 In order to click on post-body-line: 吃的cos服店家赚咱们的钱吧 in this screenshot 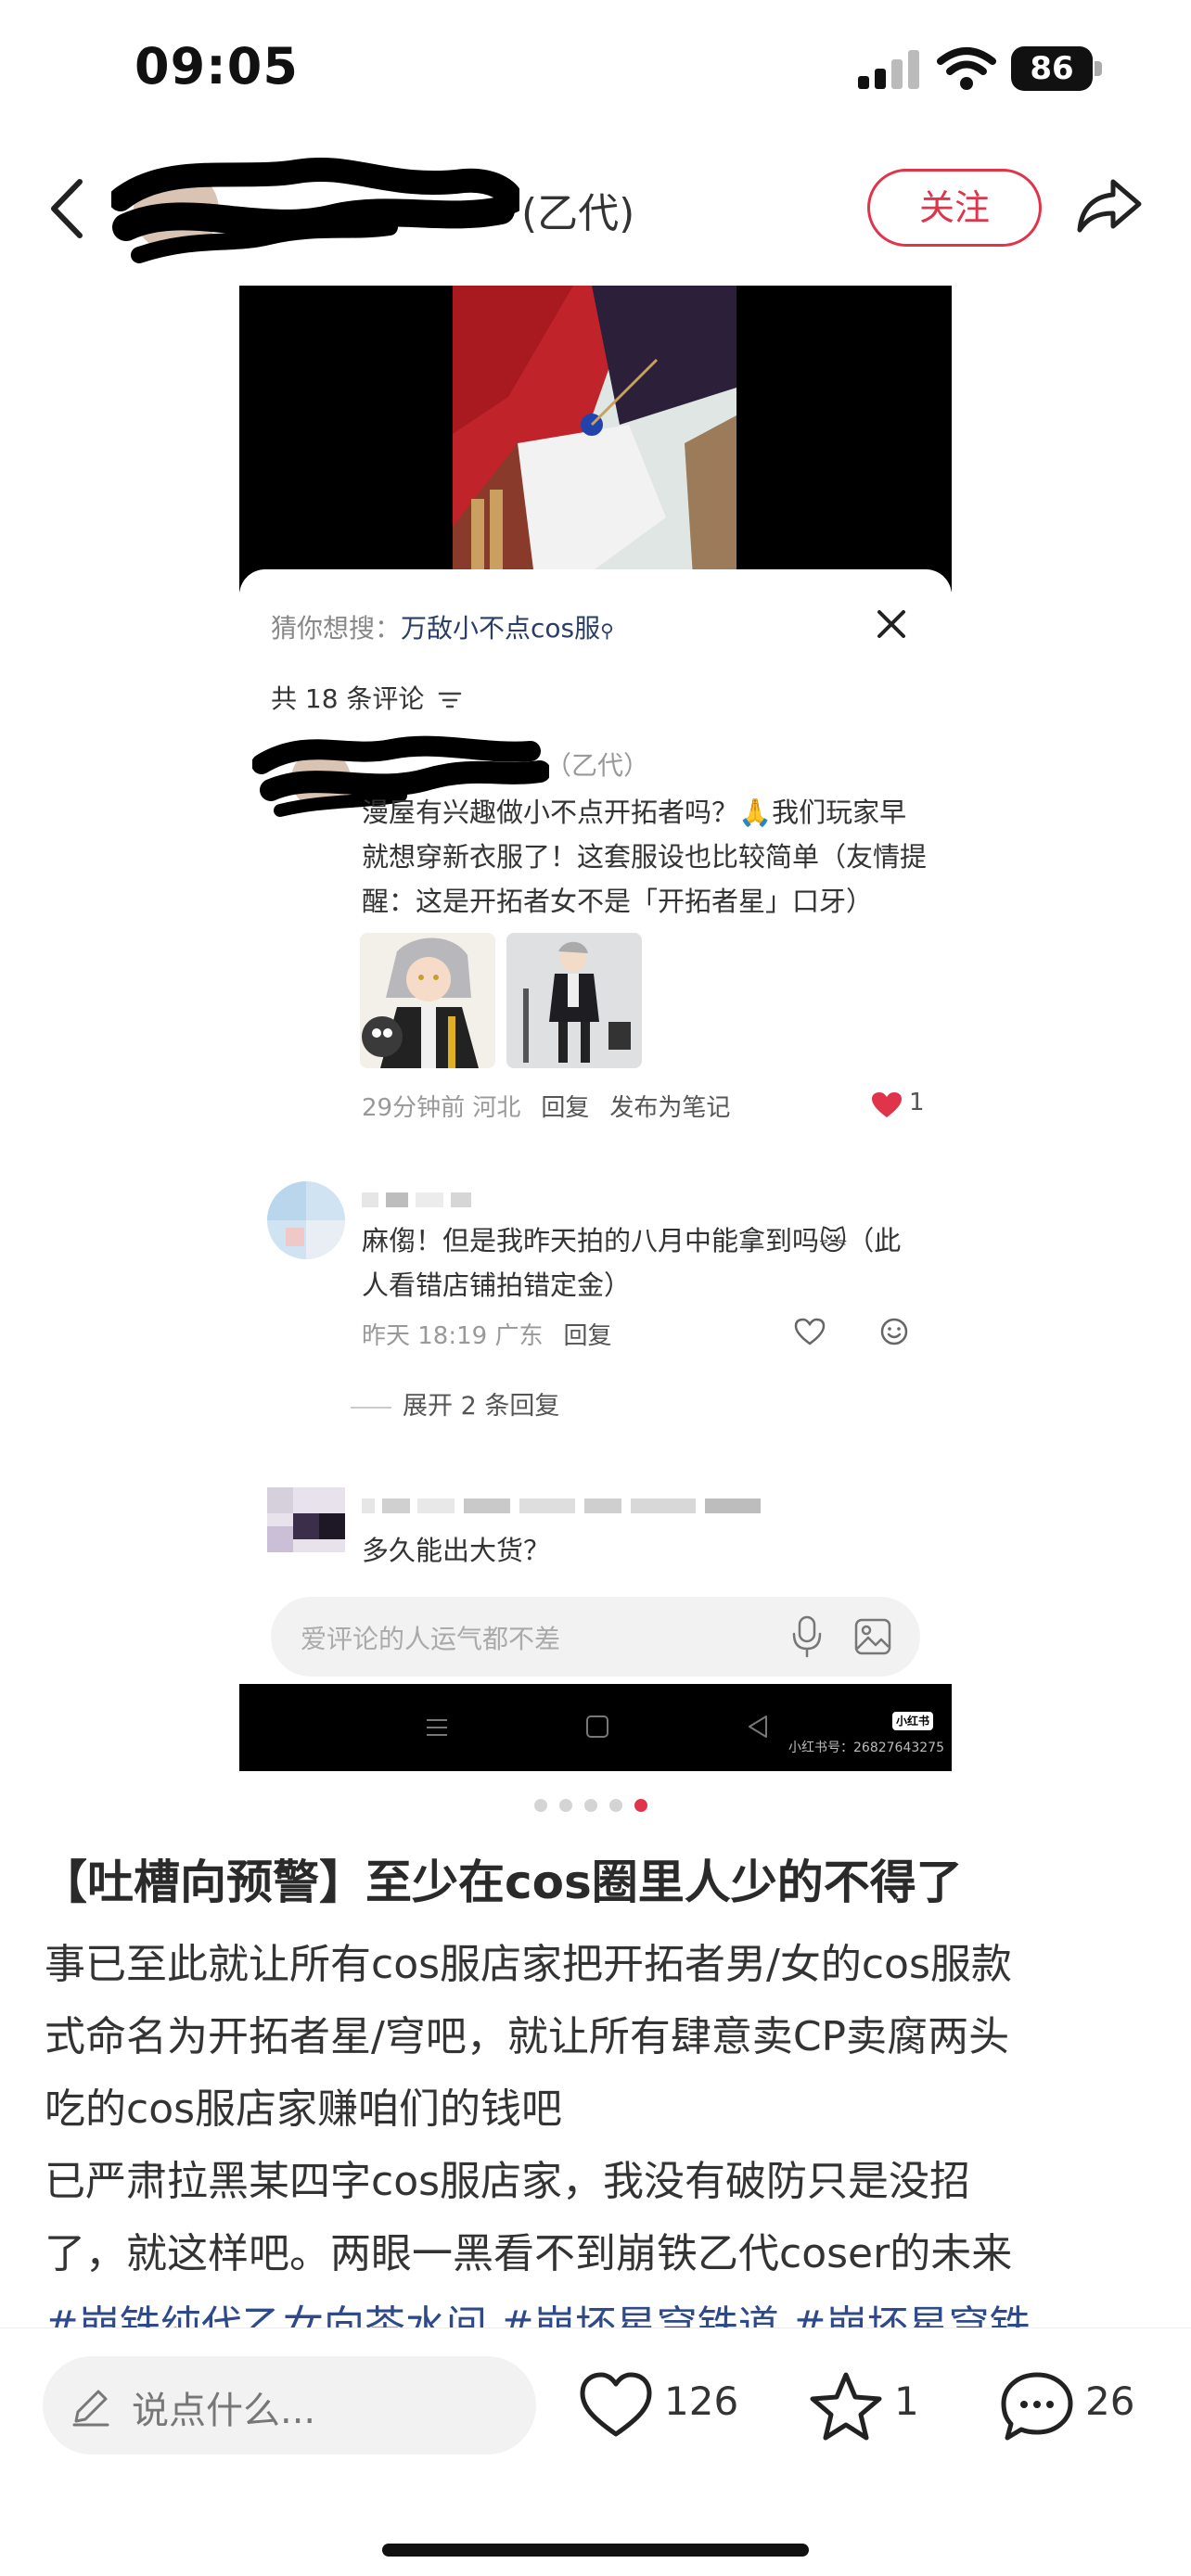, I will do `click(304, 2109)`.